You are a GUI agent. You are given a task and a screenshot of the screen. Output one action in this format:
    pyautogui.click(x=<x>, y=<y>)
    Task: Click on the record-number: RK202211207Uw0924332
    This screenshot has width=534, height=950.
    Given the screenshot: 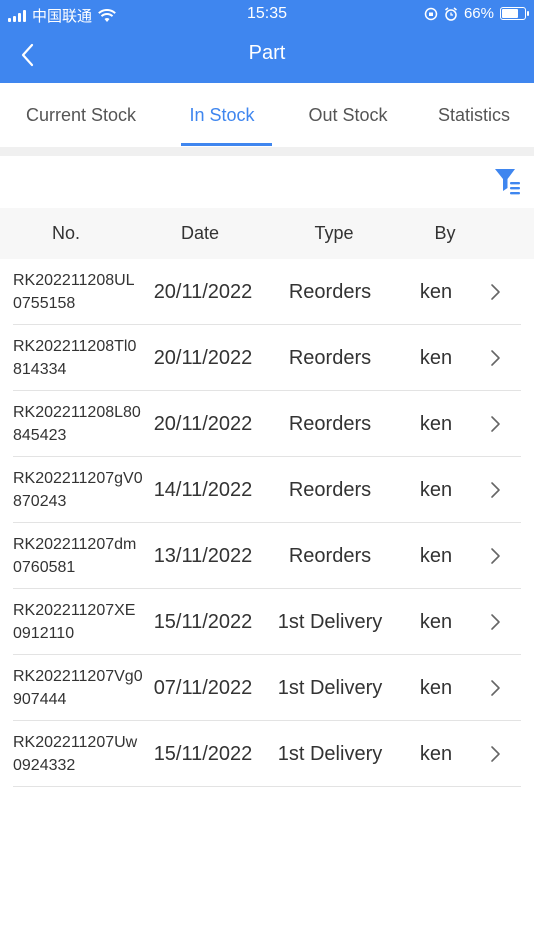 What is the action you would take?
    pyautogui.click(x=75, y=754)
    